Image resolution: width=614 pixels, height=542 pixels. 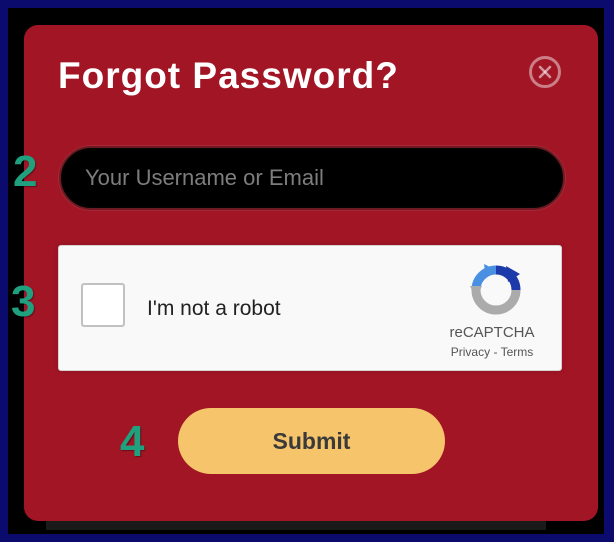 I want to click on step-number-2: 2, so click(x=25, y=171).